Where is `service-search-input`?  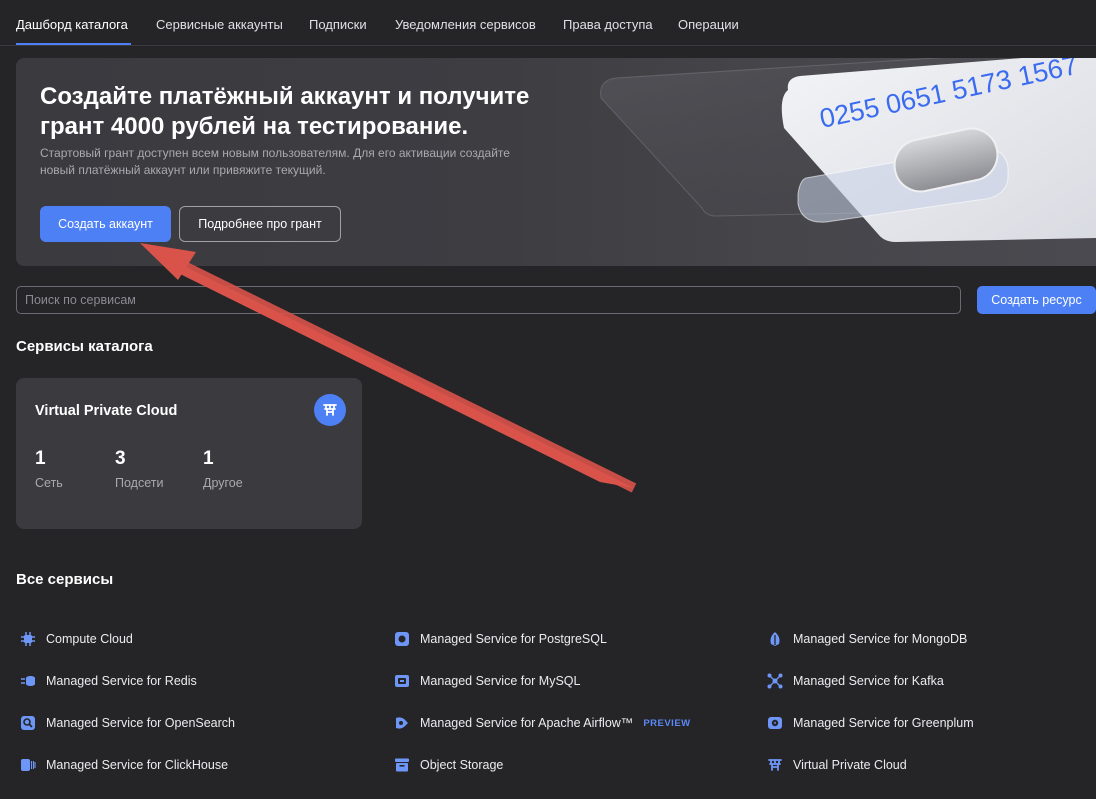 service-search-input is located at coordinates (488, 300).